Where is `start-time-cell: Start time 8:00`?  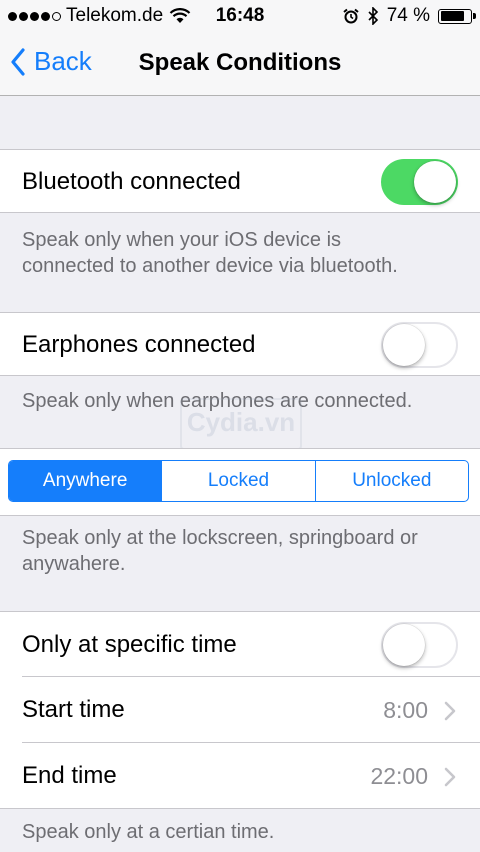 start-time-cell: Start time 8:00 is located at coordinates (240, 710).